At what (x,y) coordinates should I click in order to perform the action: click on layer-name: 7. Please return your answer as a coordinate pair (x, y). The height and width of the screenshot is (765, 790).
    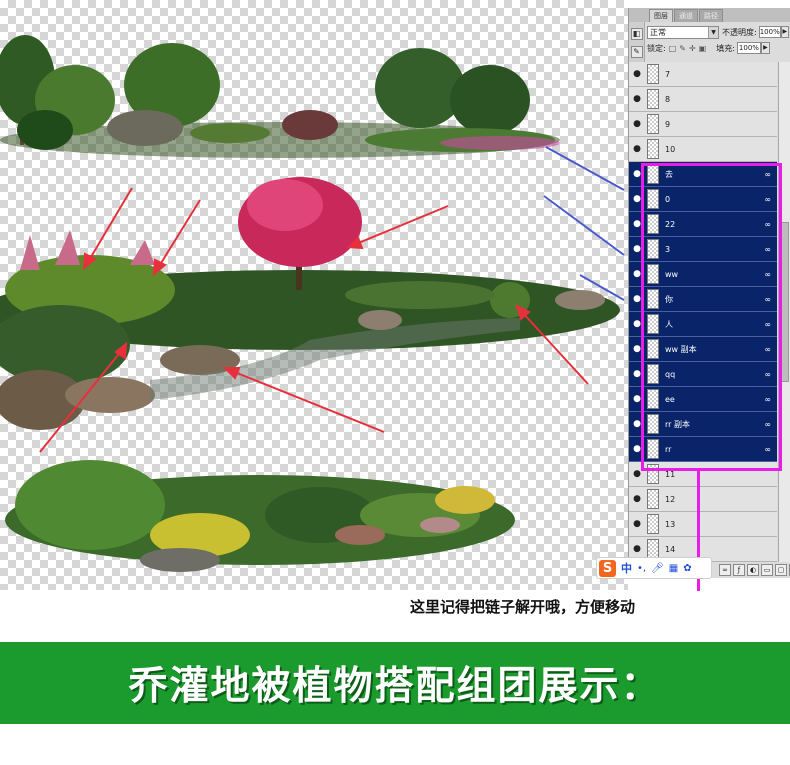
    Looking at the image, I should click on (668, 74).